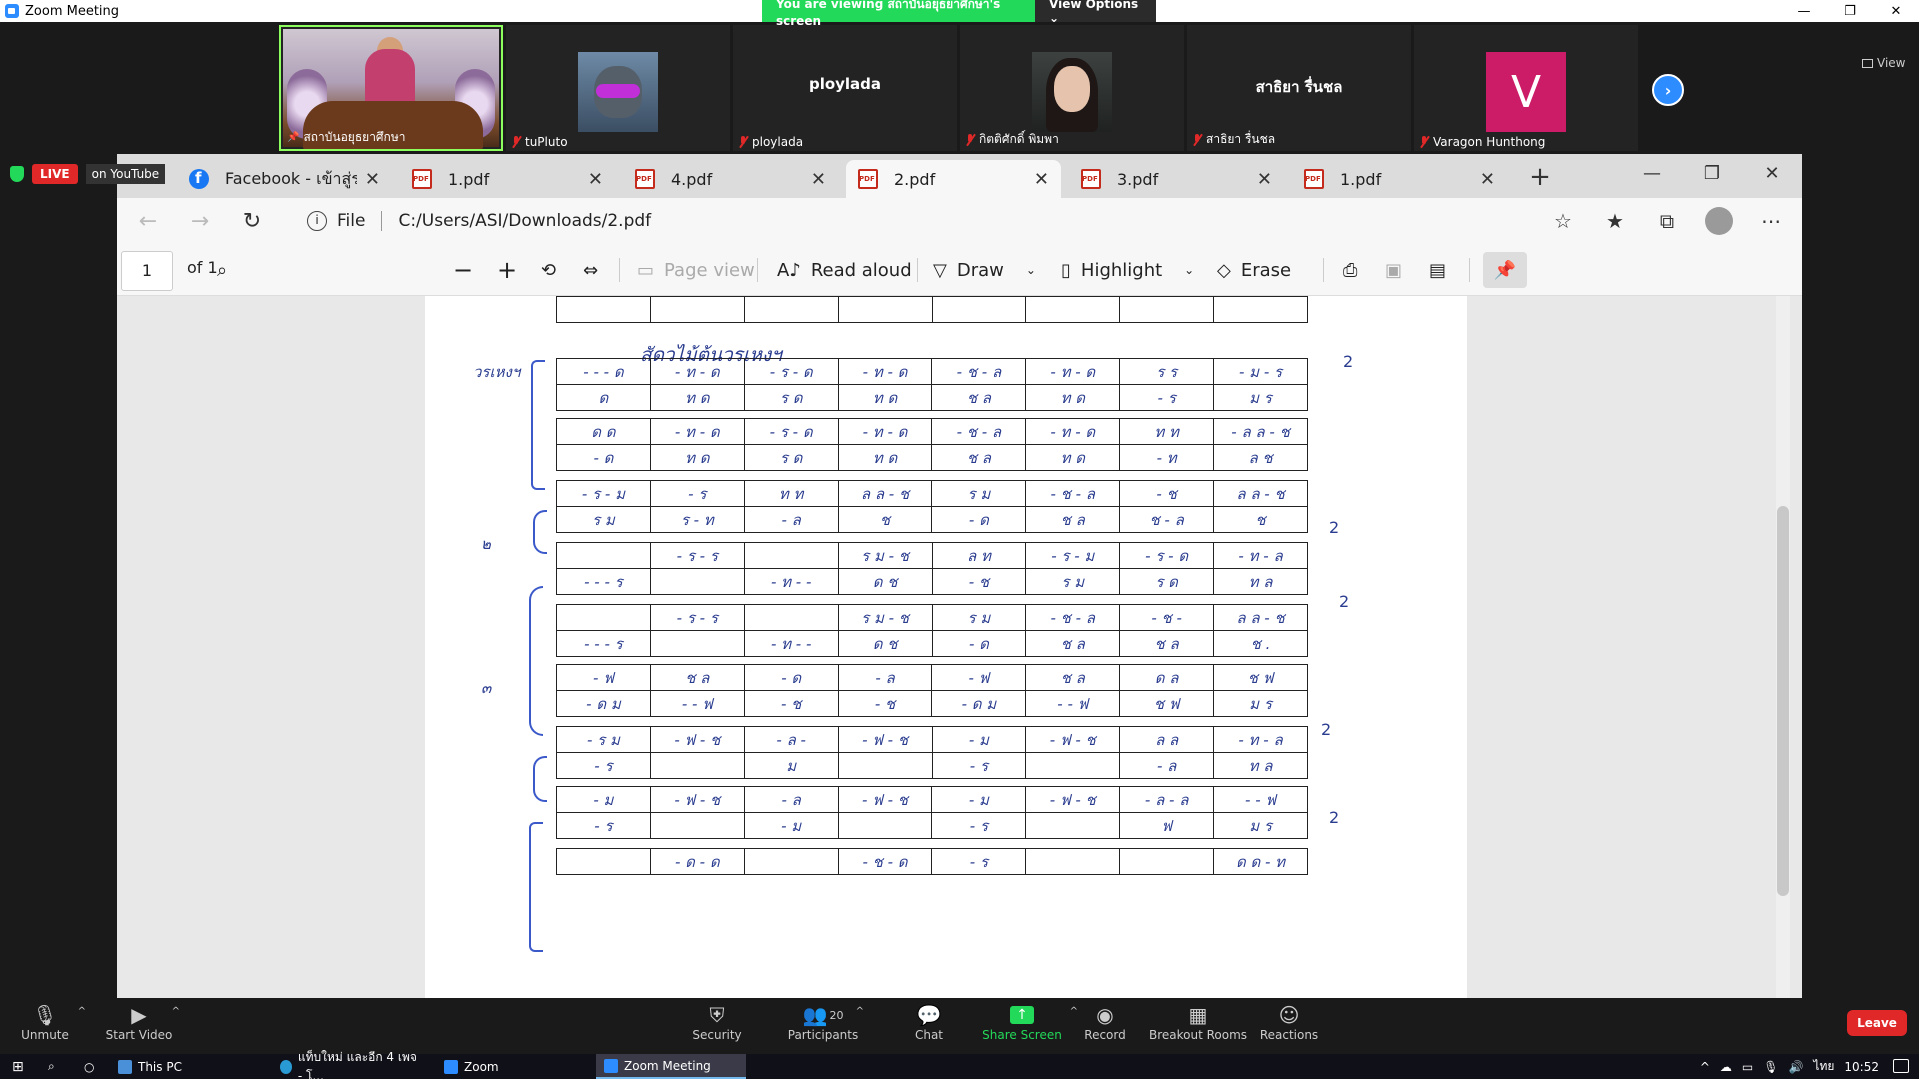 The width and height of the screenshot is (1919, 1079). What do you see at coordinates (1861, 1067) in the screenshot?
I see `clock: 10:52` at bounding box center [1861, 1067].